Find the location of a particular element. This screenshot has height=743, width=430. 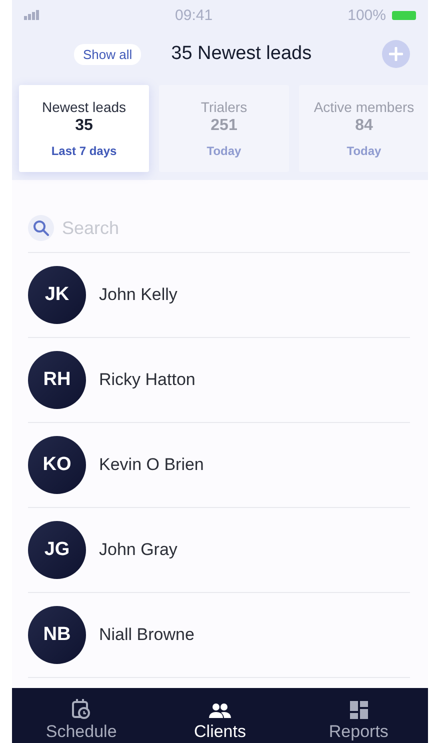

plus-icon is located at coordinates (396, 54).